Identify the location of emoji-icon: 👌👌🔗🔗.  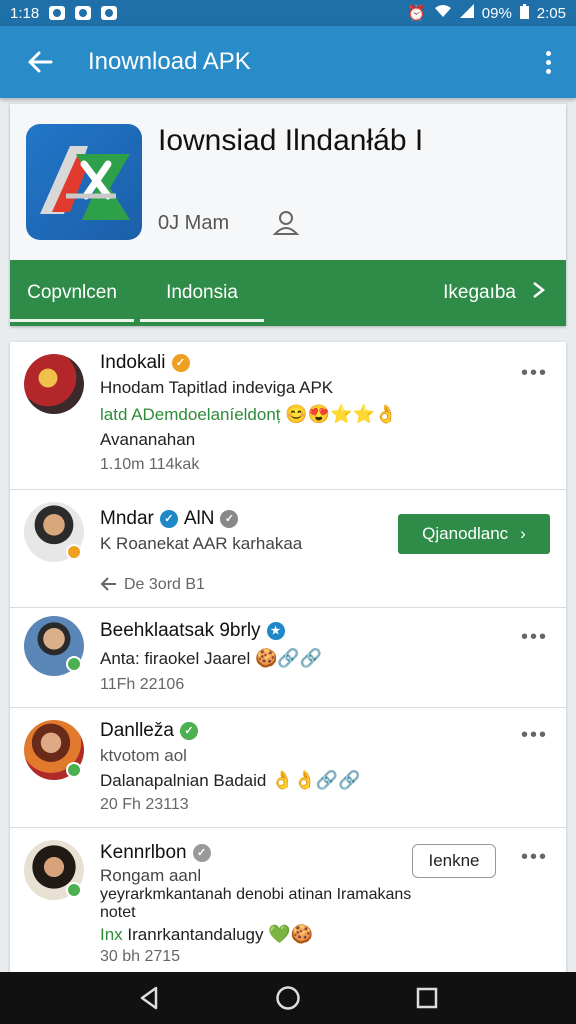
(316, 780).